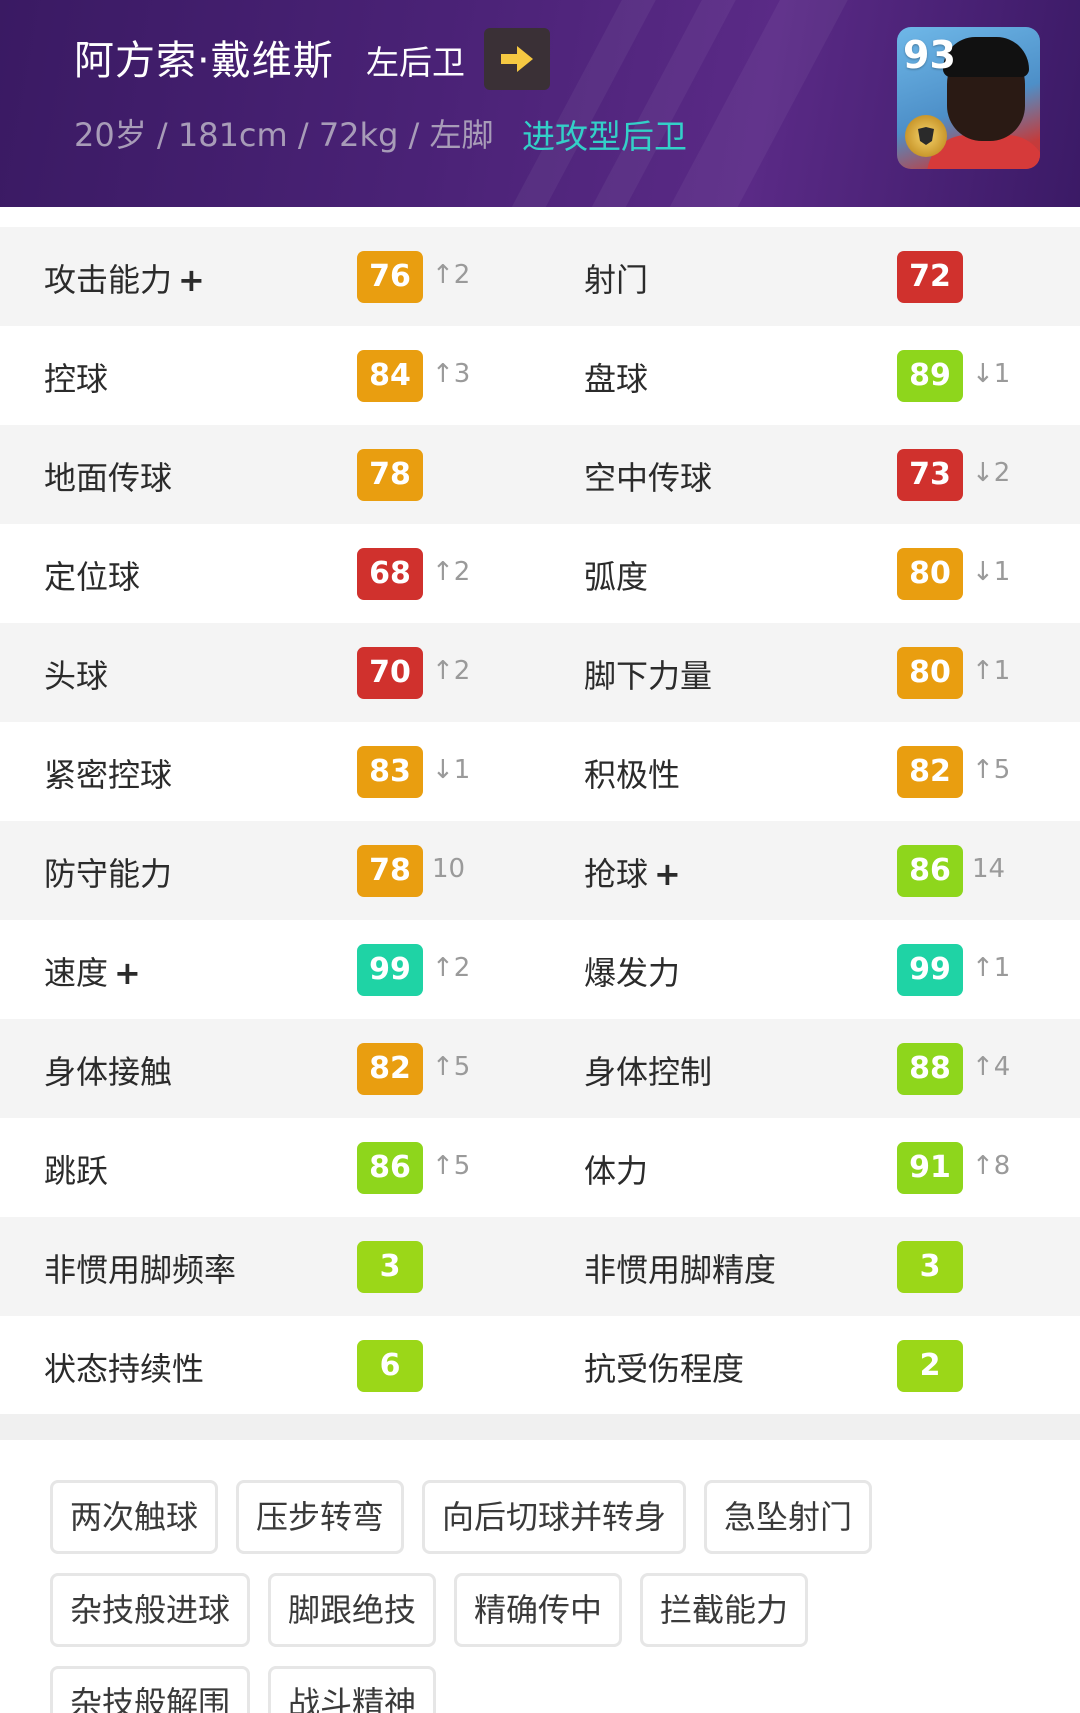 The height and width of the screenshot is (1713, 1080). I want to click on skill-chip: 杂技般解围, so click(150, 1689).